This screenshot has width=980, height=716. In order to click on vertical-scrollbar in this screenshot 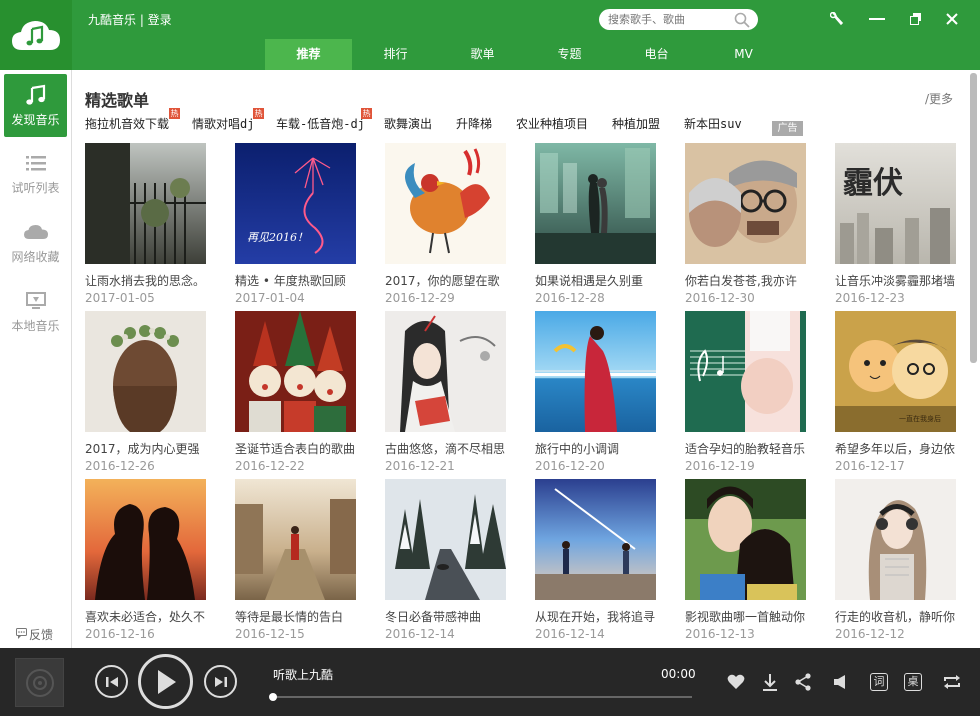, I will do `click(973, 218)`.